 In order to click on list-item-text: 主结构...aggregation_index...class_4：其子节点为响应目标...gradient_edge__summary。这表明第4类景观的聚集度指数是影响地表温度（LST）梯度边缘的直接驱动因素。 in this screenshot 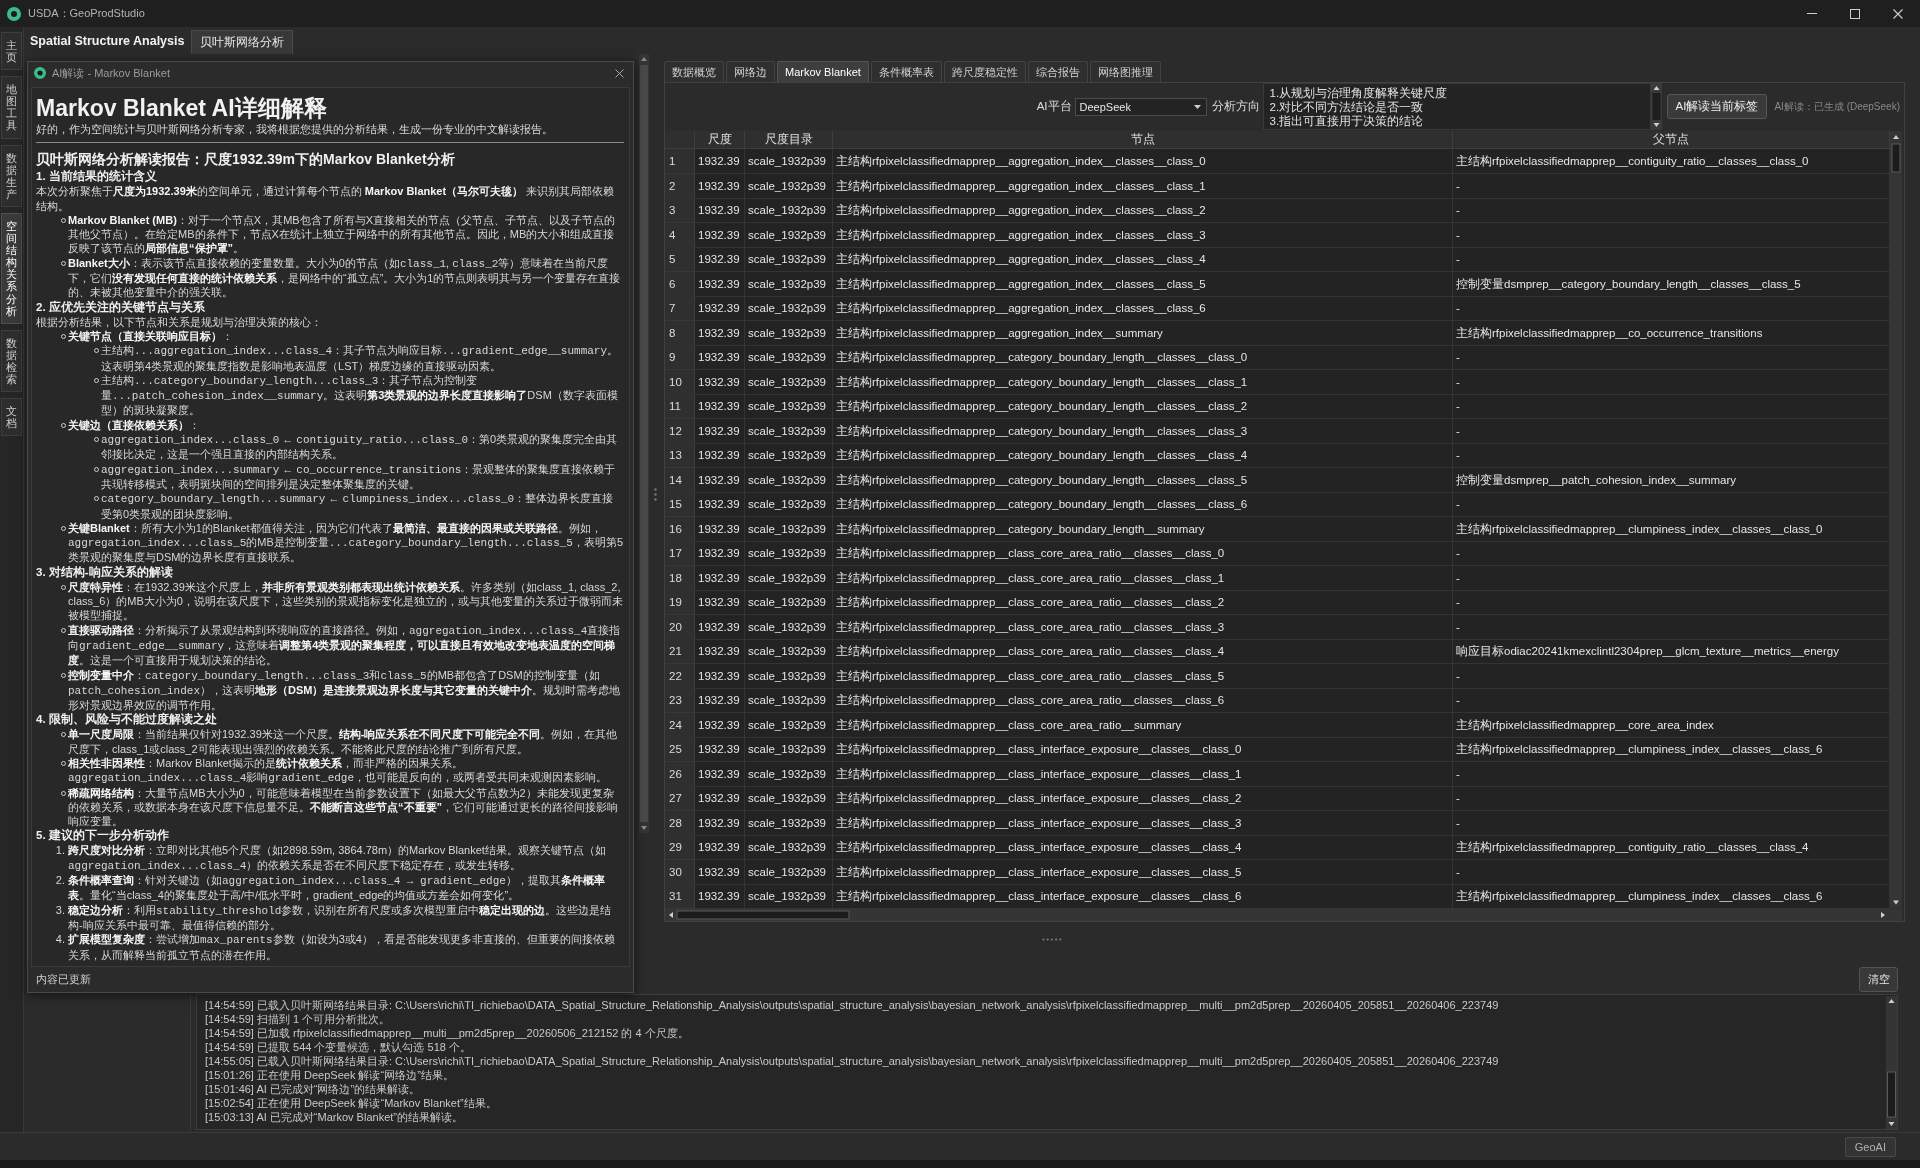, I will do `click(360, 358)`.